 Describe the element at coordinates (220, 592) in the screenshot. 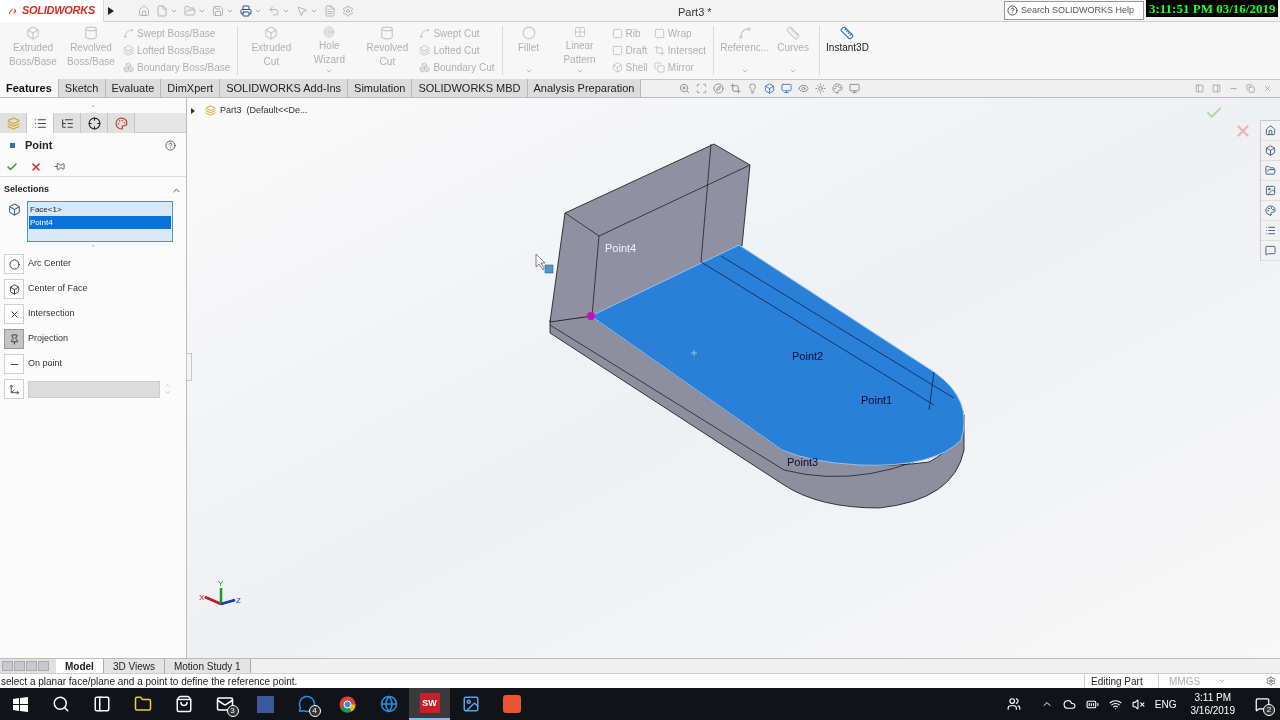

I see `axis-triad-drawing: X Y Z` at that location.